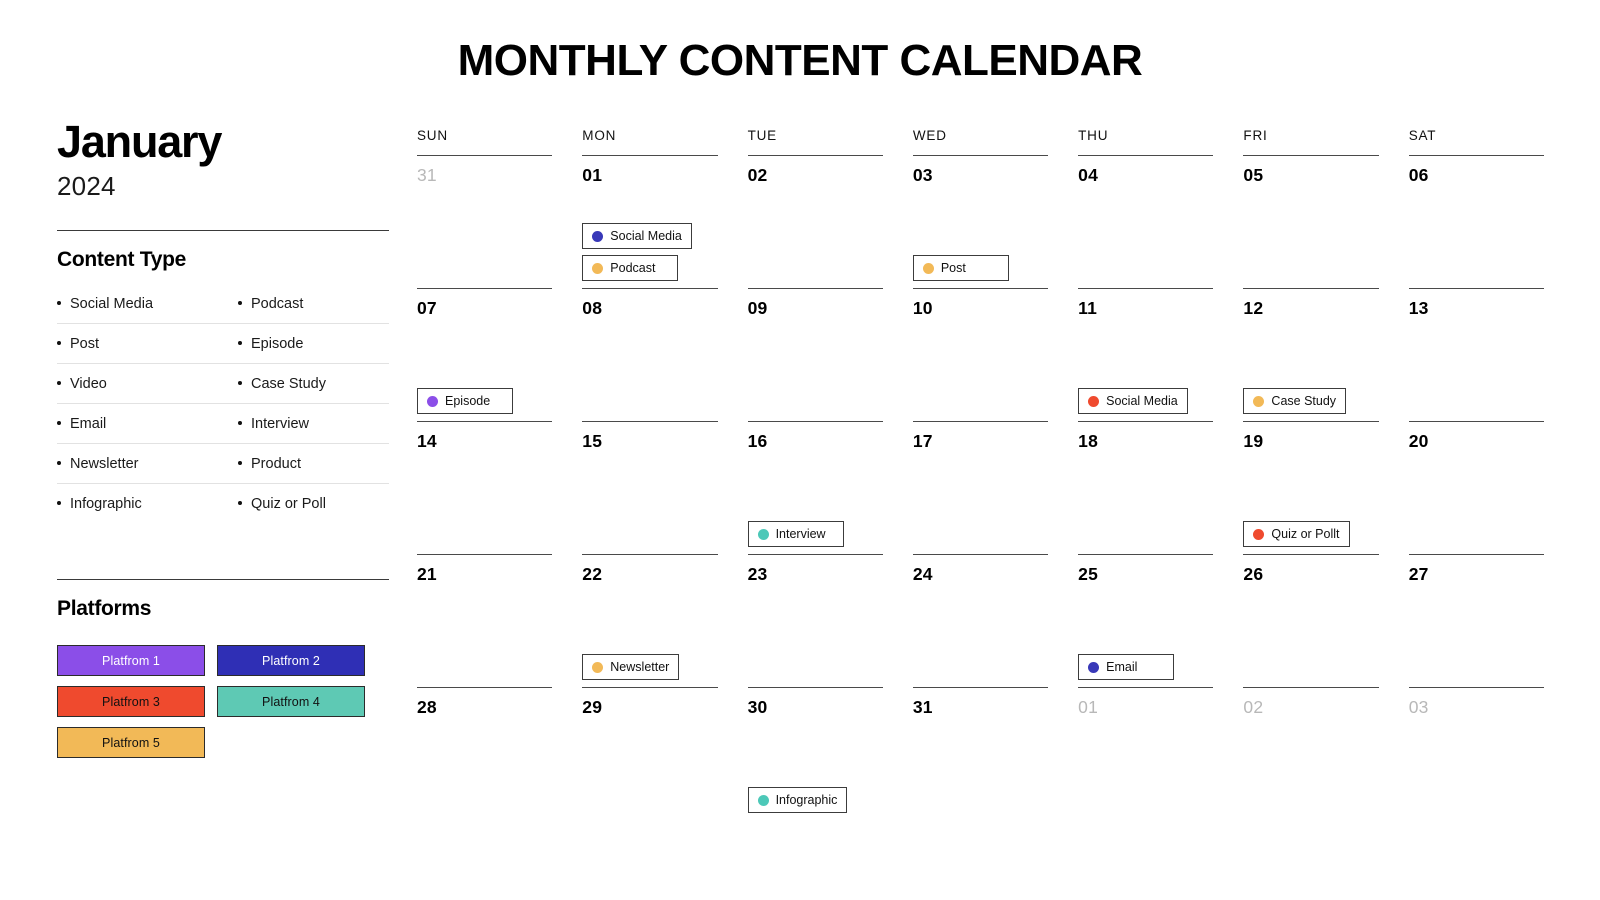 The width and height of the screenshot is (1600, 900). Describe the element at coordinates (313, 464) in the screenshot. I see `content-type-item: Product` at that location.